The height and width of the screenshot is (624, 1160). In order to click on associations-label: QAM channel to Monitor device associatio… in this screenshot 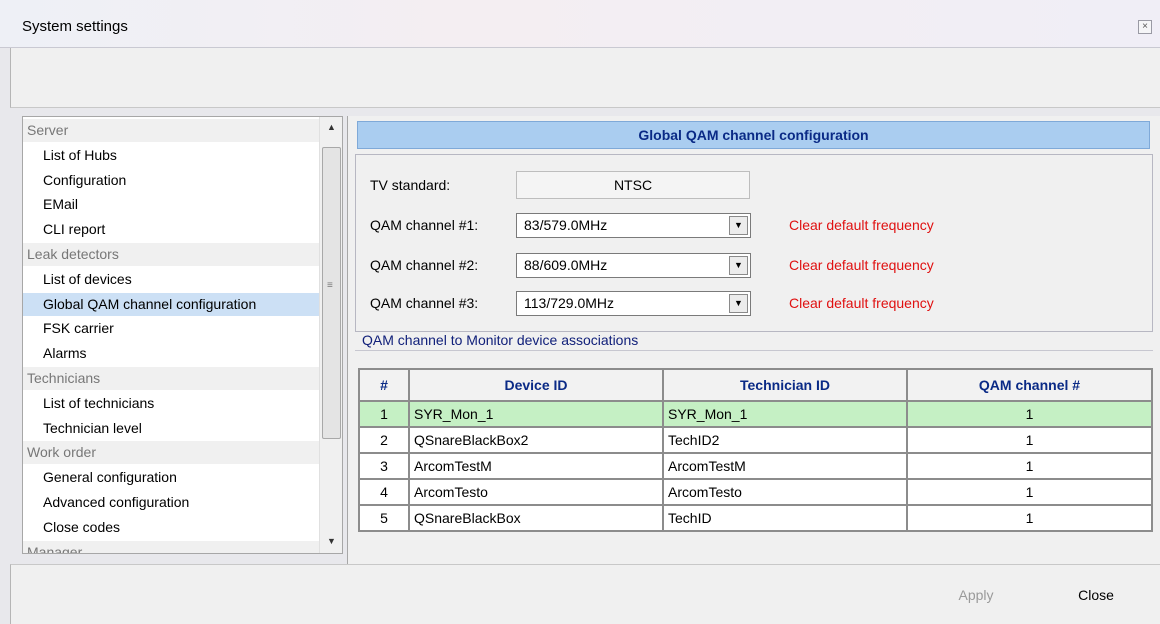, I will do `click(500, 340)`.